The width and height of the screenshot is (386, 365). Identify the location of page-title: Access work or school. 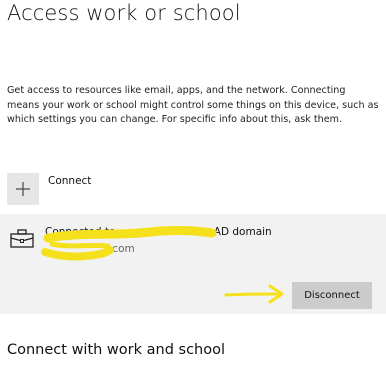
(124, 13).